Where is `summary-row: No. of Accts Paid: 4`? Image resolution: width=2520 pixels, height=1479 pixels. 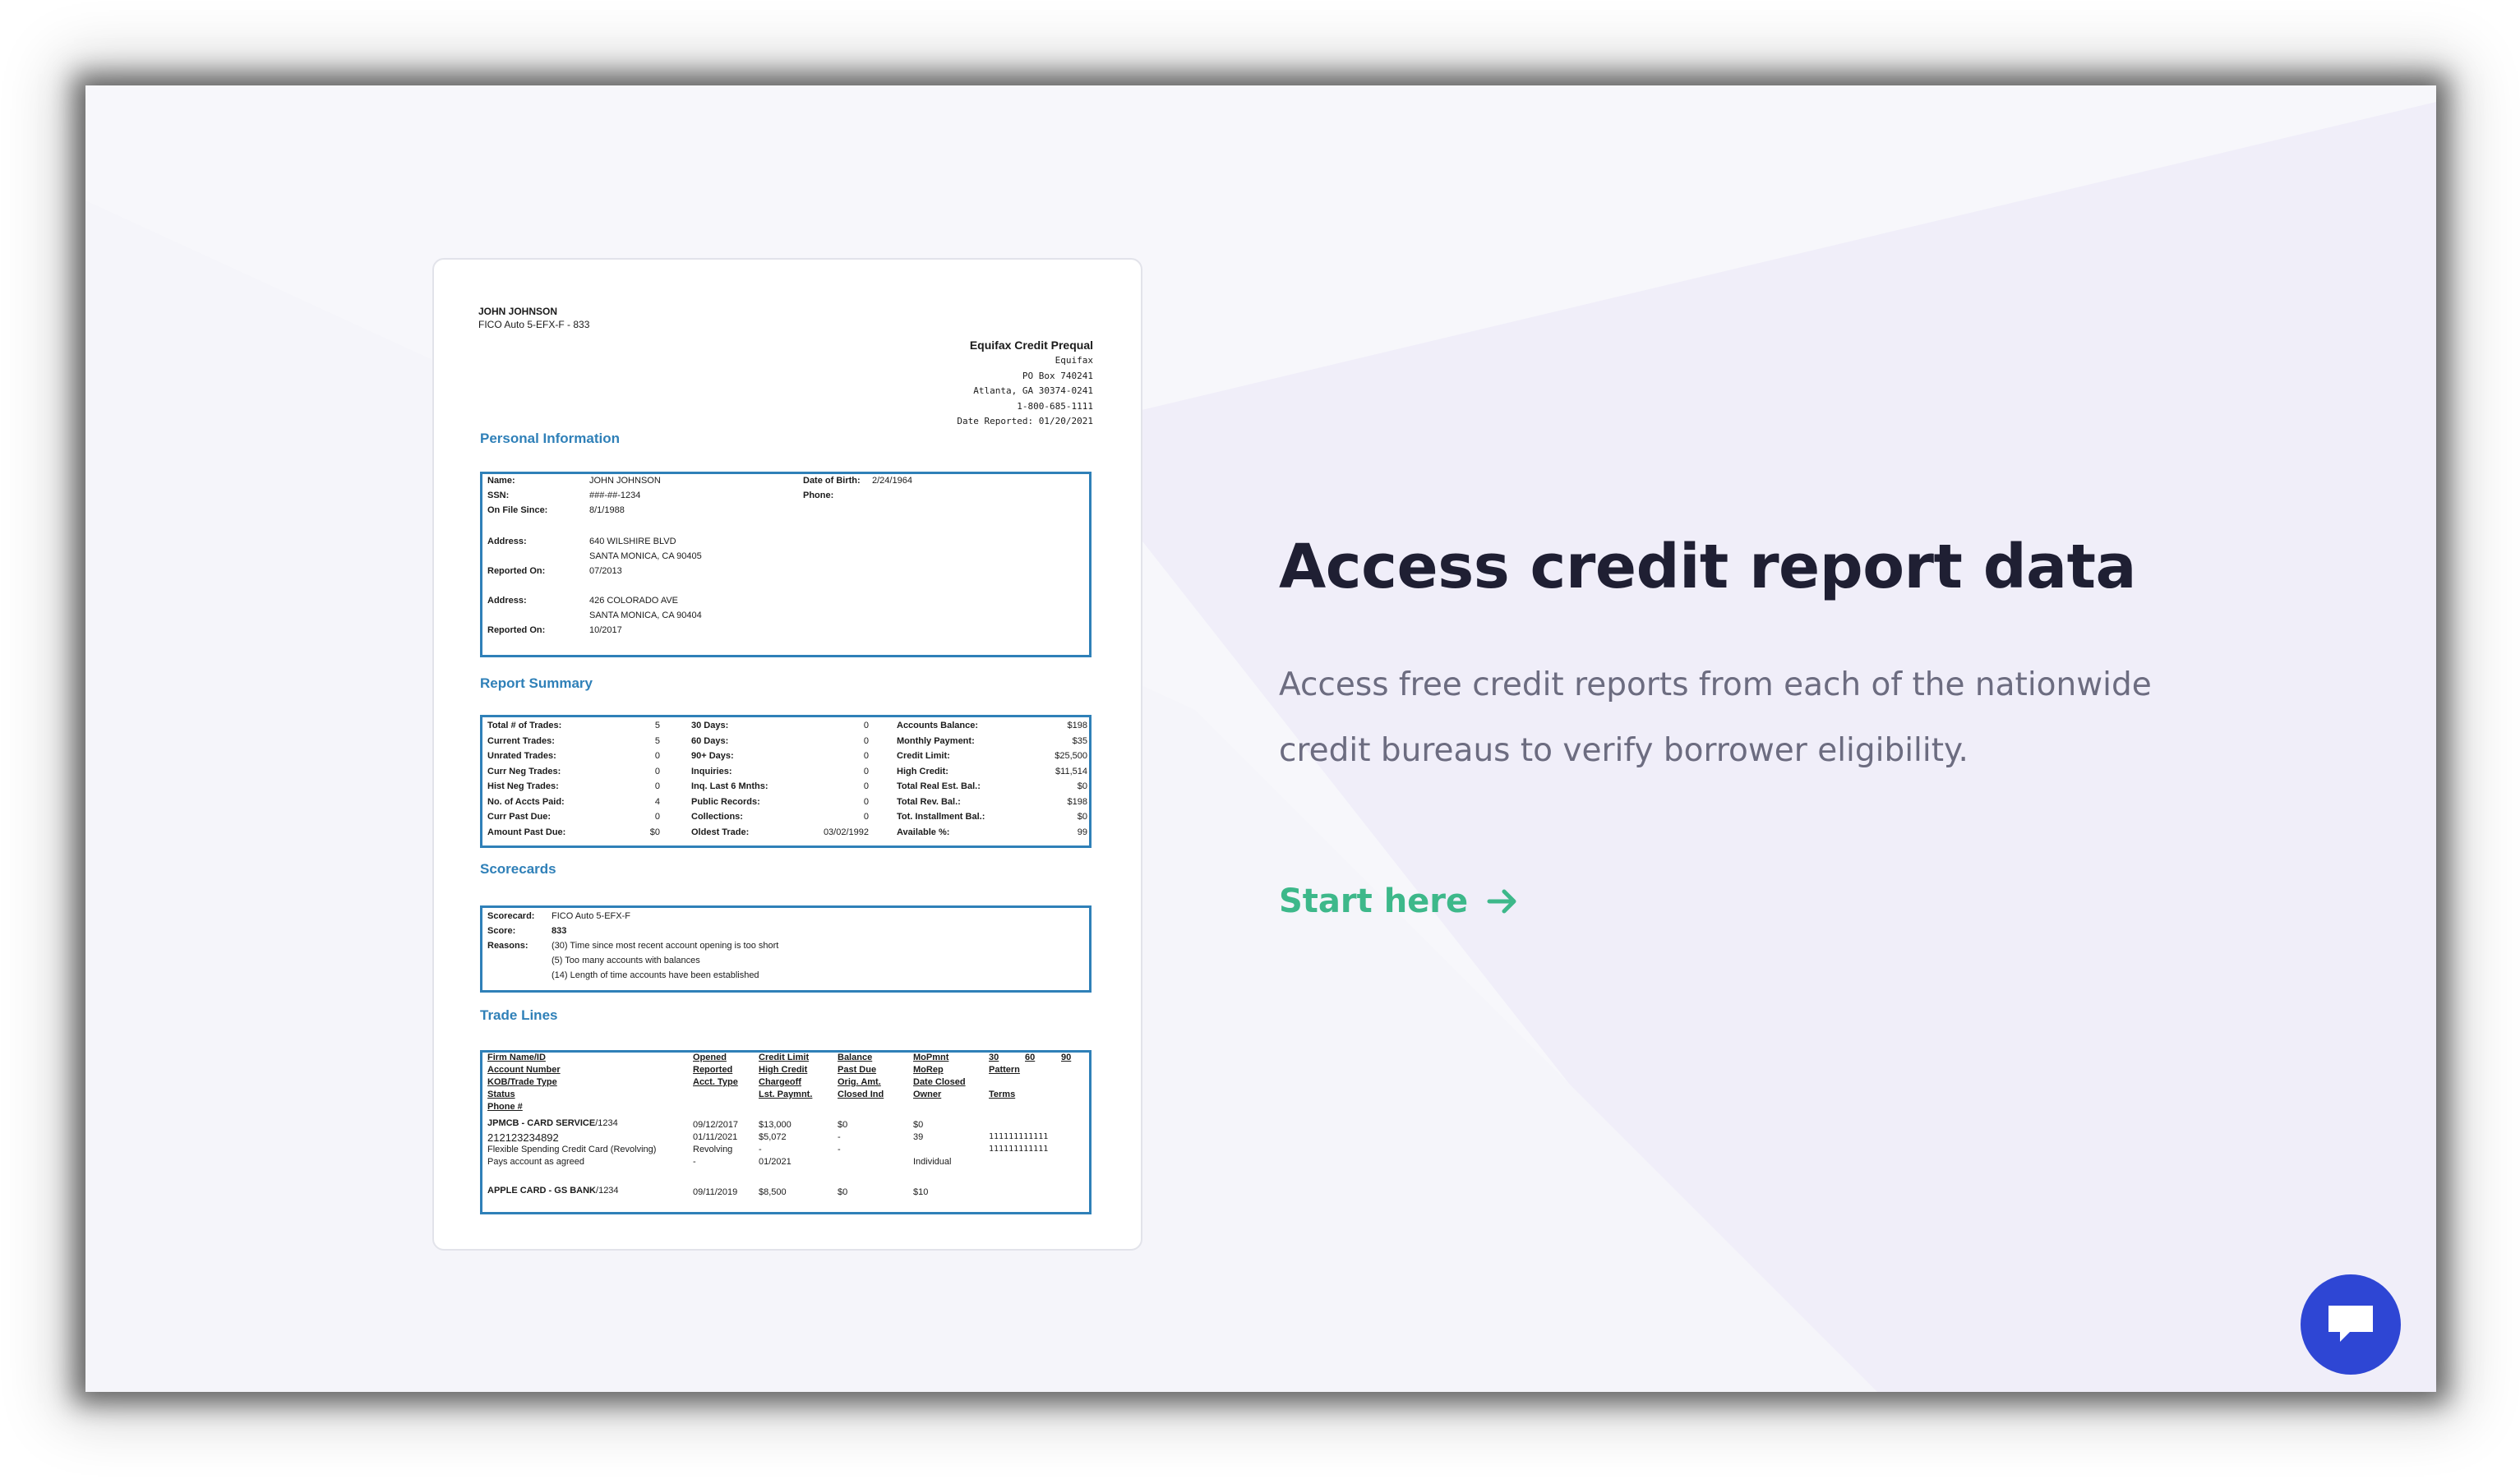
summary-row: No. of Accts Paid: 4 is located at coordinates (573, 804).